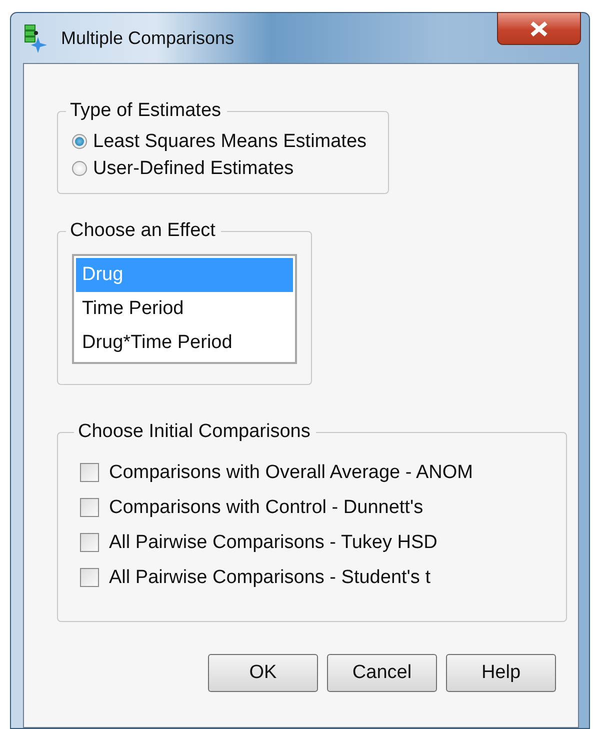 This screenshot has width=602, height=729. I want to click on radio-label: Least Squares Means Estimates, so click(230, 142).